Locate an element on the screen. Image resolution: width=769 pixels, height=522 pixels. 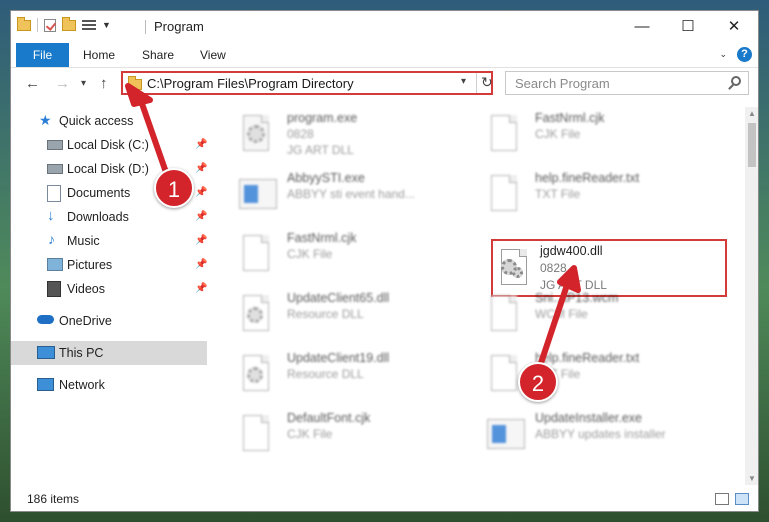
sidebar-item-videos: Videos 📌 is located at coordinates (109, 289).